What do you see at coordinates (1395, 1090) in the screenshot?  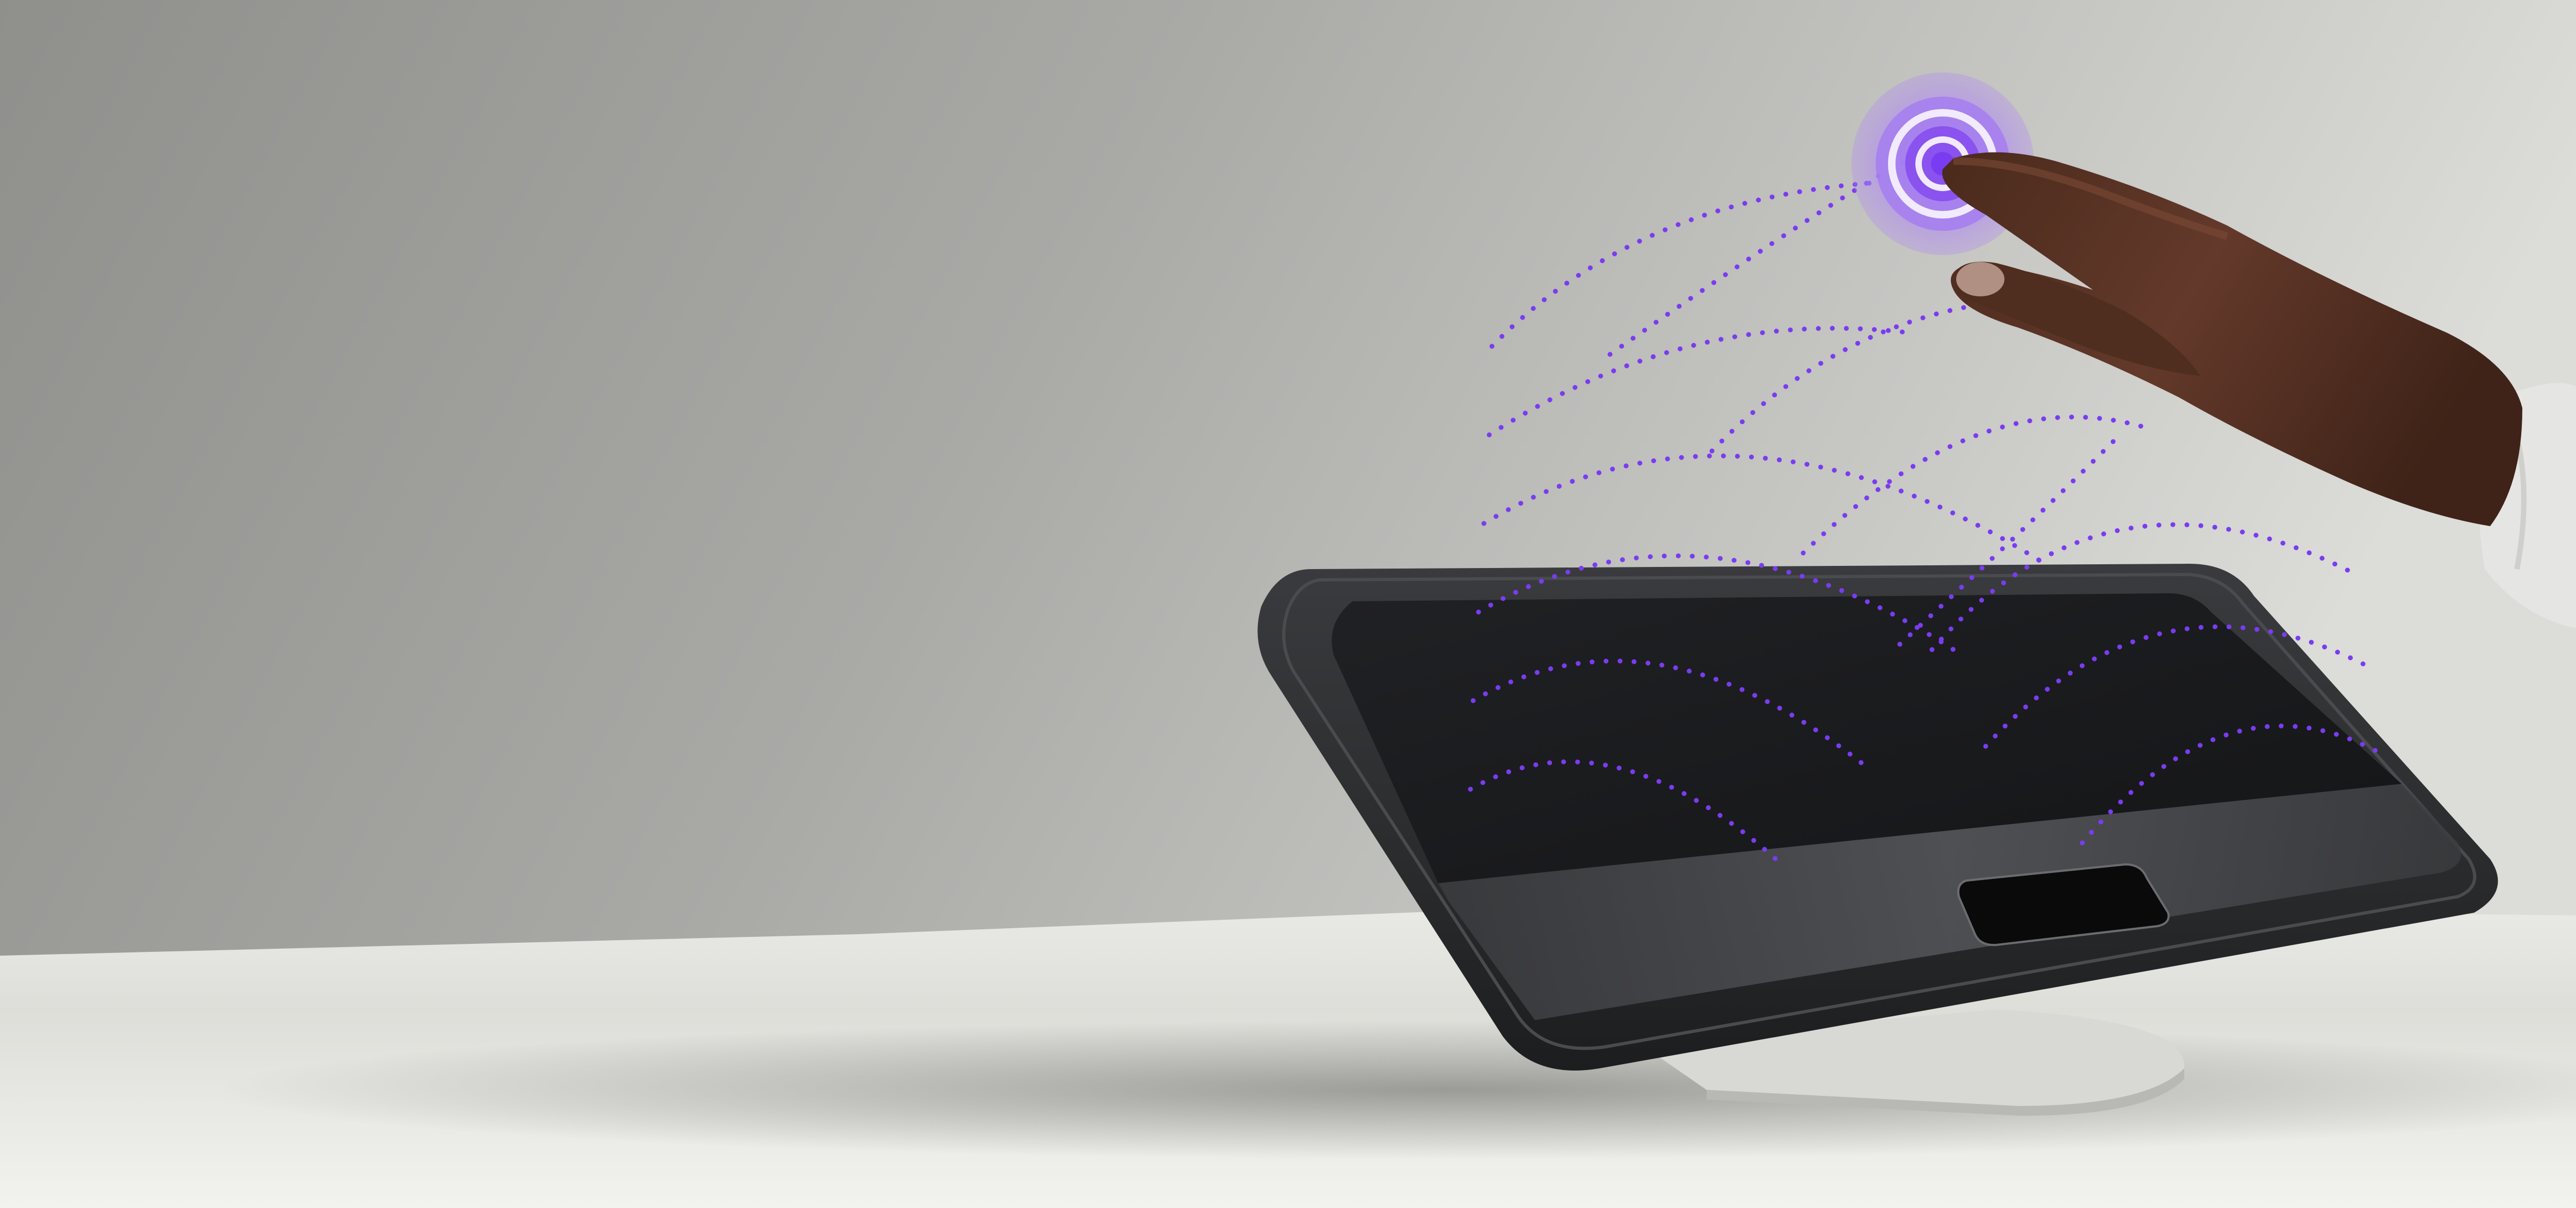 I see `device-shadow` at bounding box center [1395, 1090].